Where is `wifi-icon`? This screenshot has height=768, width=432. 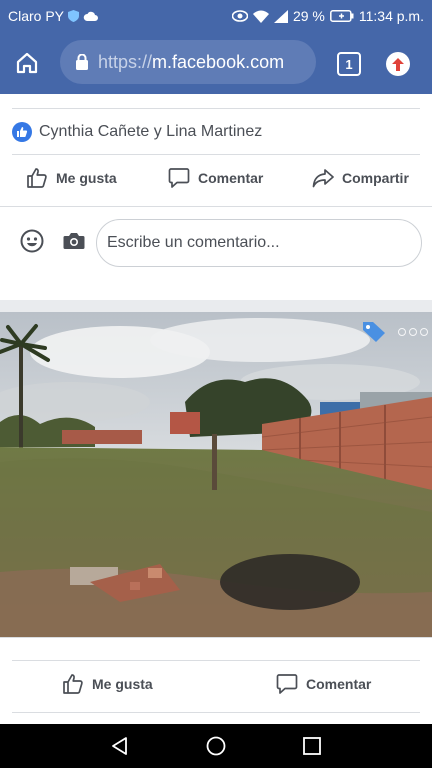
wifi-icon is located at coordinates (260, 16).